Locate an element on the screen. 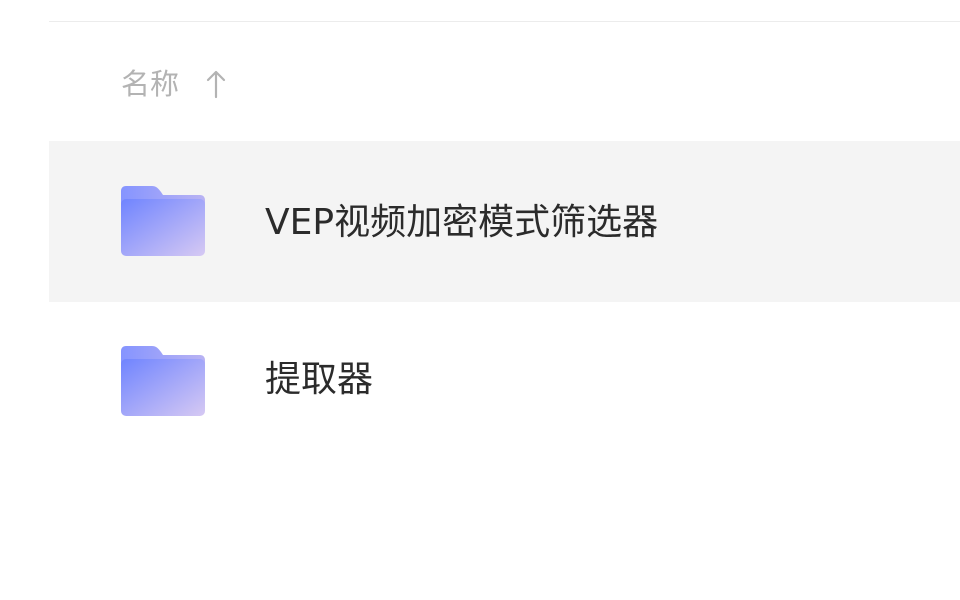  file-name: 提取器 is located at coordinates (319, 379).